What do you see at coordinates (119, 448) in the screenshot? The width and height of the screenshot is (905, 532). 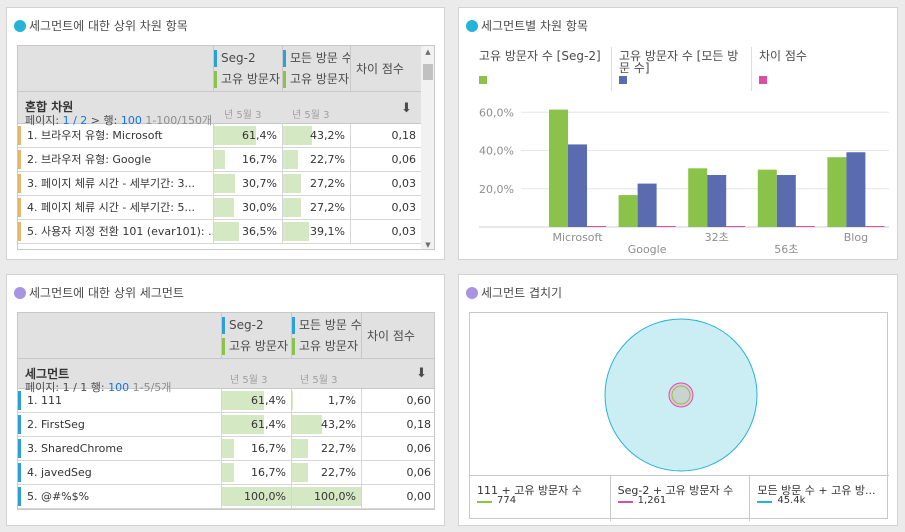 I see `row-label: 3. SharedChrome` at bounding box center [119, 448].